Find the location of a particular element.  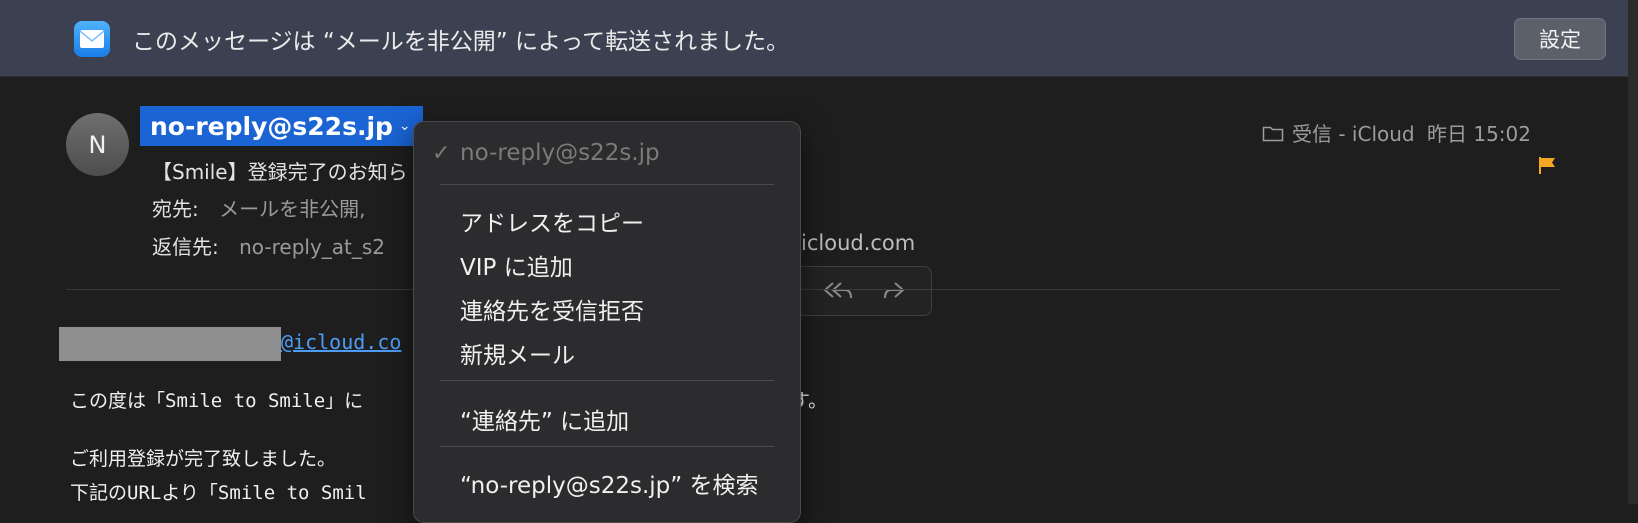

reply-to-value: no-reply_at_s2 is located at coordinates (312, 247).